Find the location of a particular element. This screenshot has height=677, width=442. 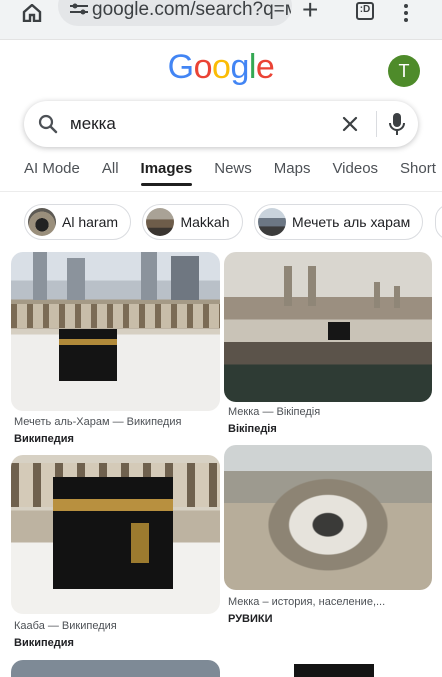

google-logo: Google is located at coordinates (221, 67).